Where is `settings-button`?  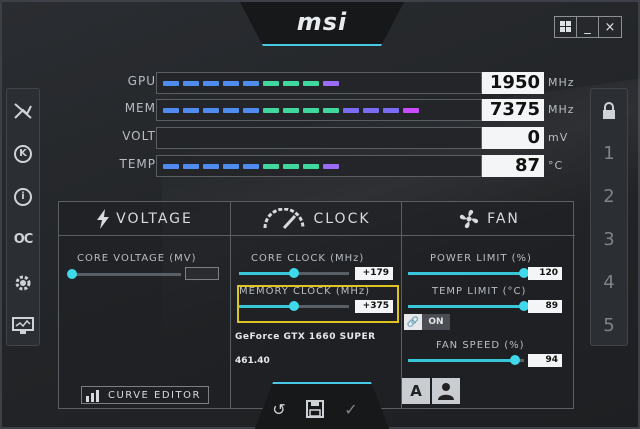
settings-button is located at coordinates (23, 282).